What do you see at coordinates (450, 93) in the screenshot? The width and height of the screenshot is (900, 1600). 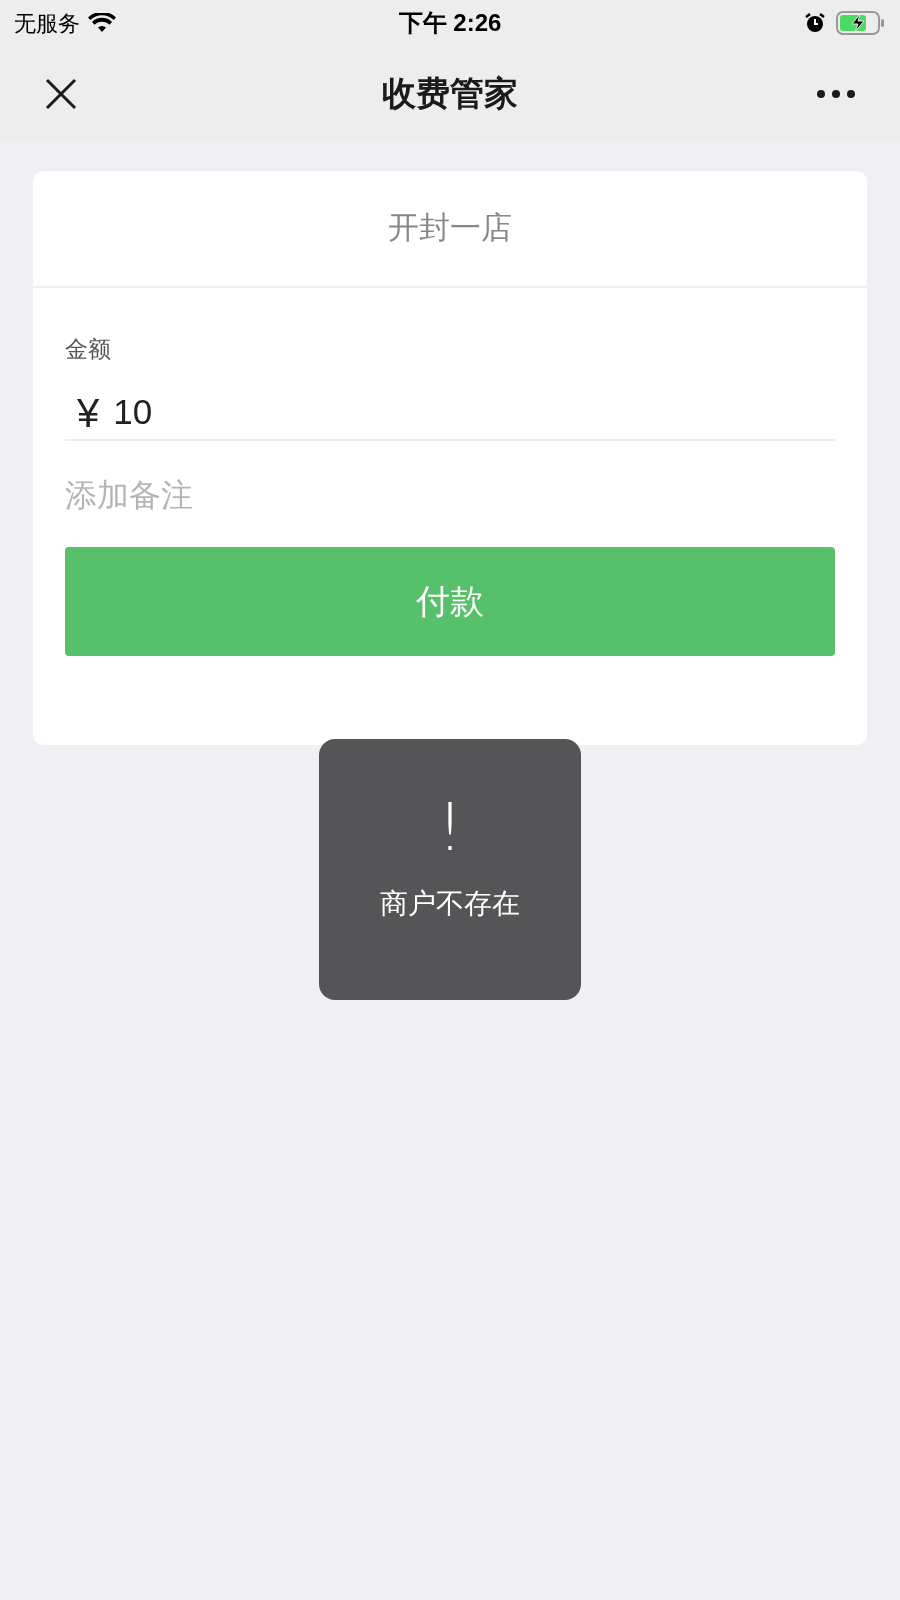 I see `page-title: 收费管家` at bounding box center [450, 93].